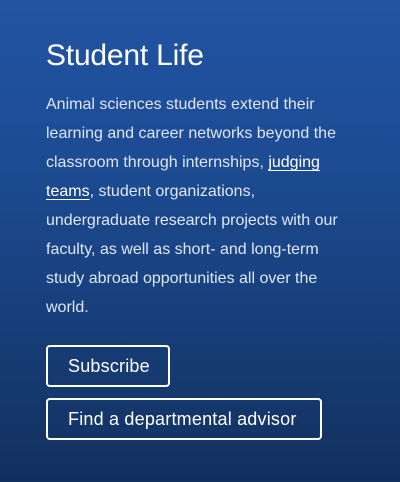  What do you see at coordinates (108, 366) in the screenshot?
I see `subscribe-button: Subscribe` at bounding box center [108, 366].